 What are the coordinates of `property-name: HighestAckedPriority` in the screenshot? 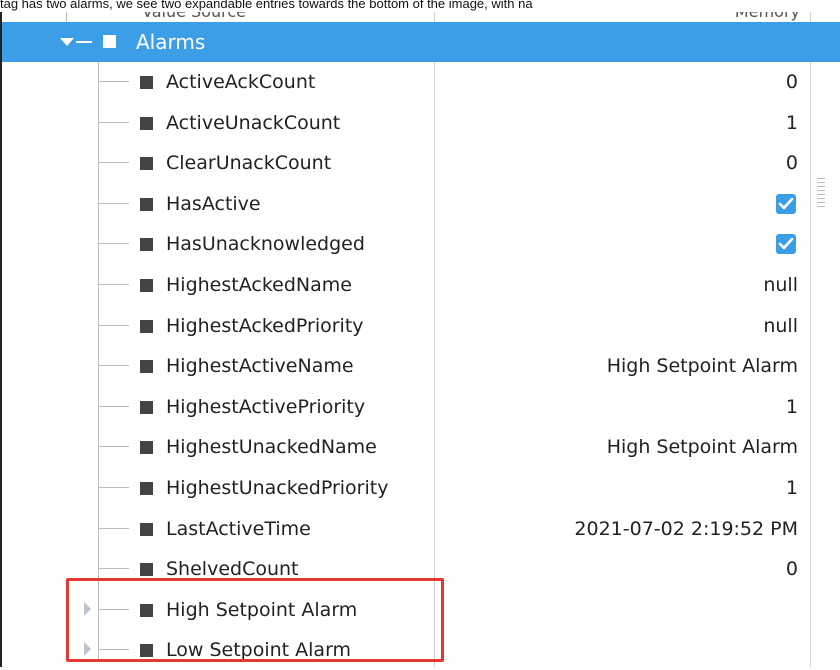 It's located at (265, 325).